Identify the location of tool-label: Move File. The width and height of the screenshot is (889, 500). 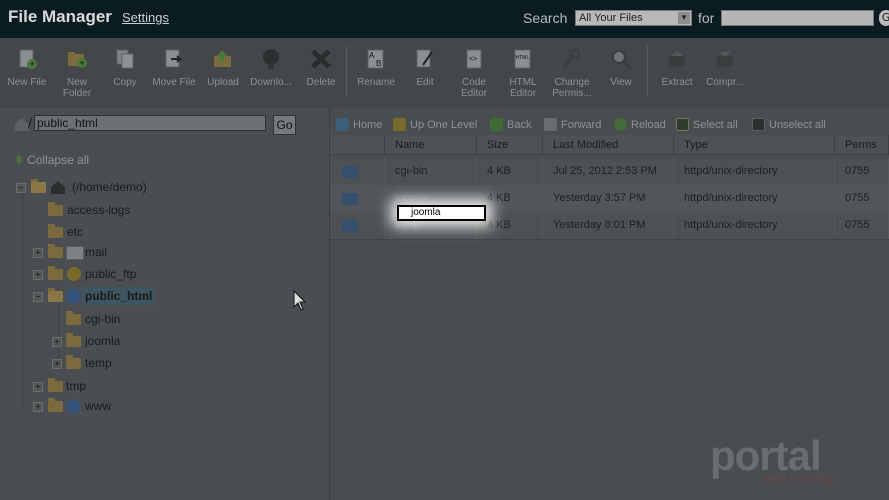
(174, 82).